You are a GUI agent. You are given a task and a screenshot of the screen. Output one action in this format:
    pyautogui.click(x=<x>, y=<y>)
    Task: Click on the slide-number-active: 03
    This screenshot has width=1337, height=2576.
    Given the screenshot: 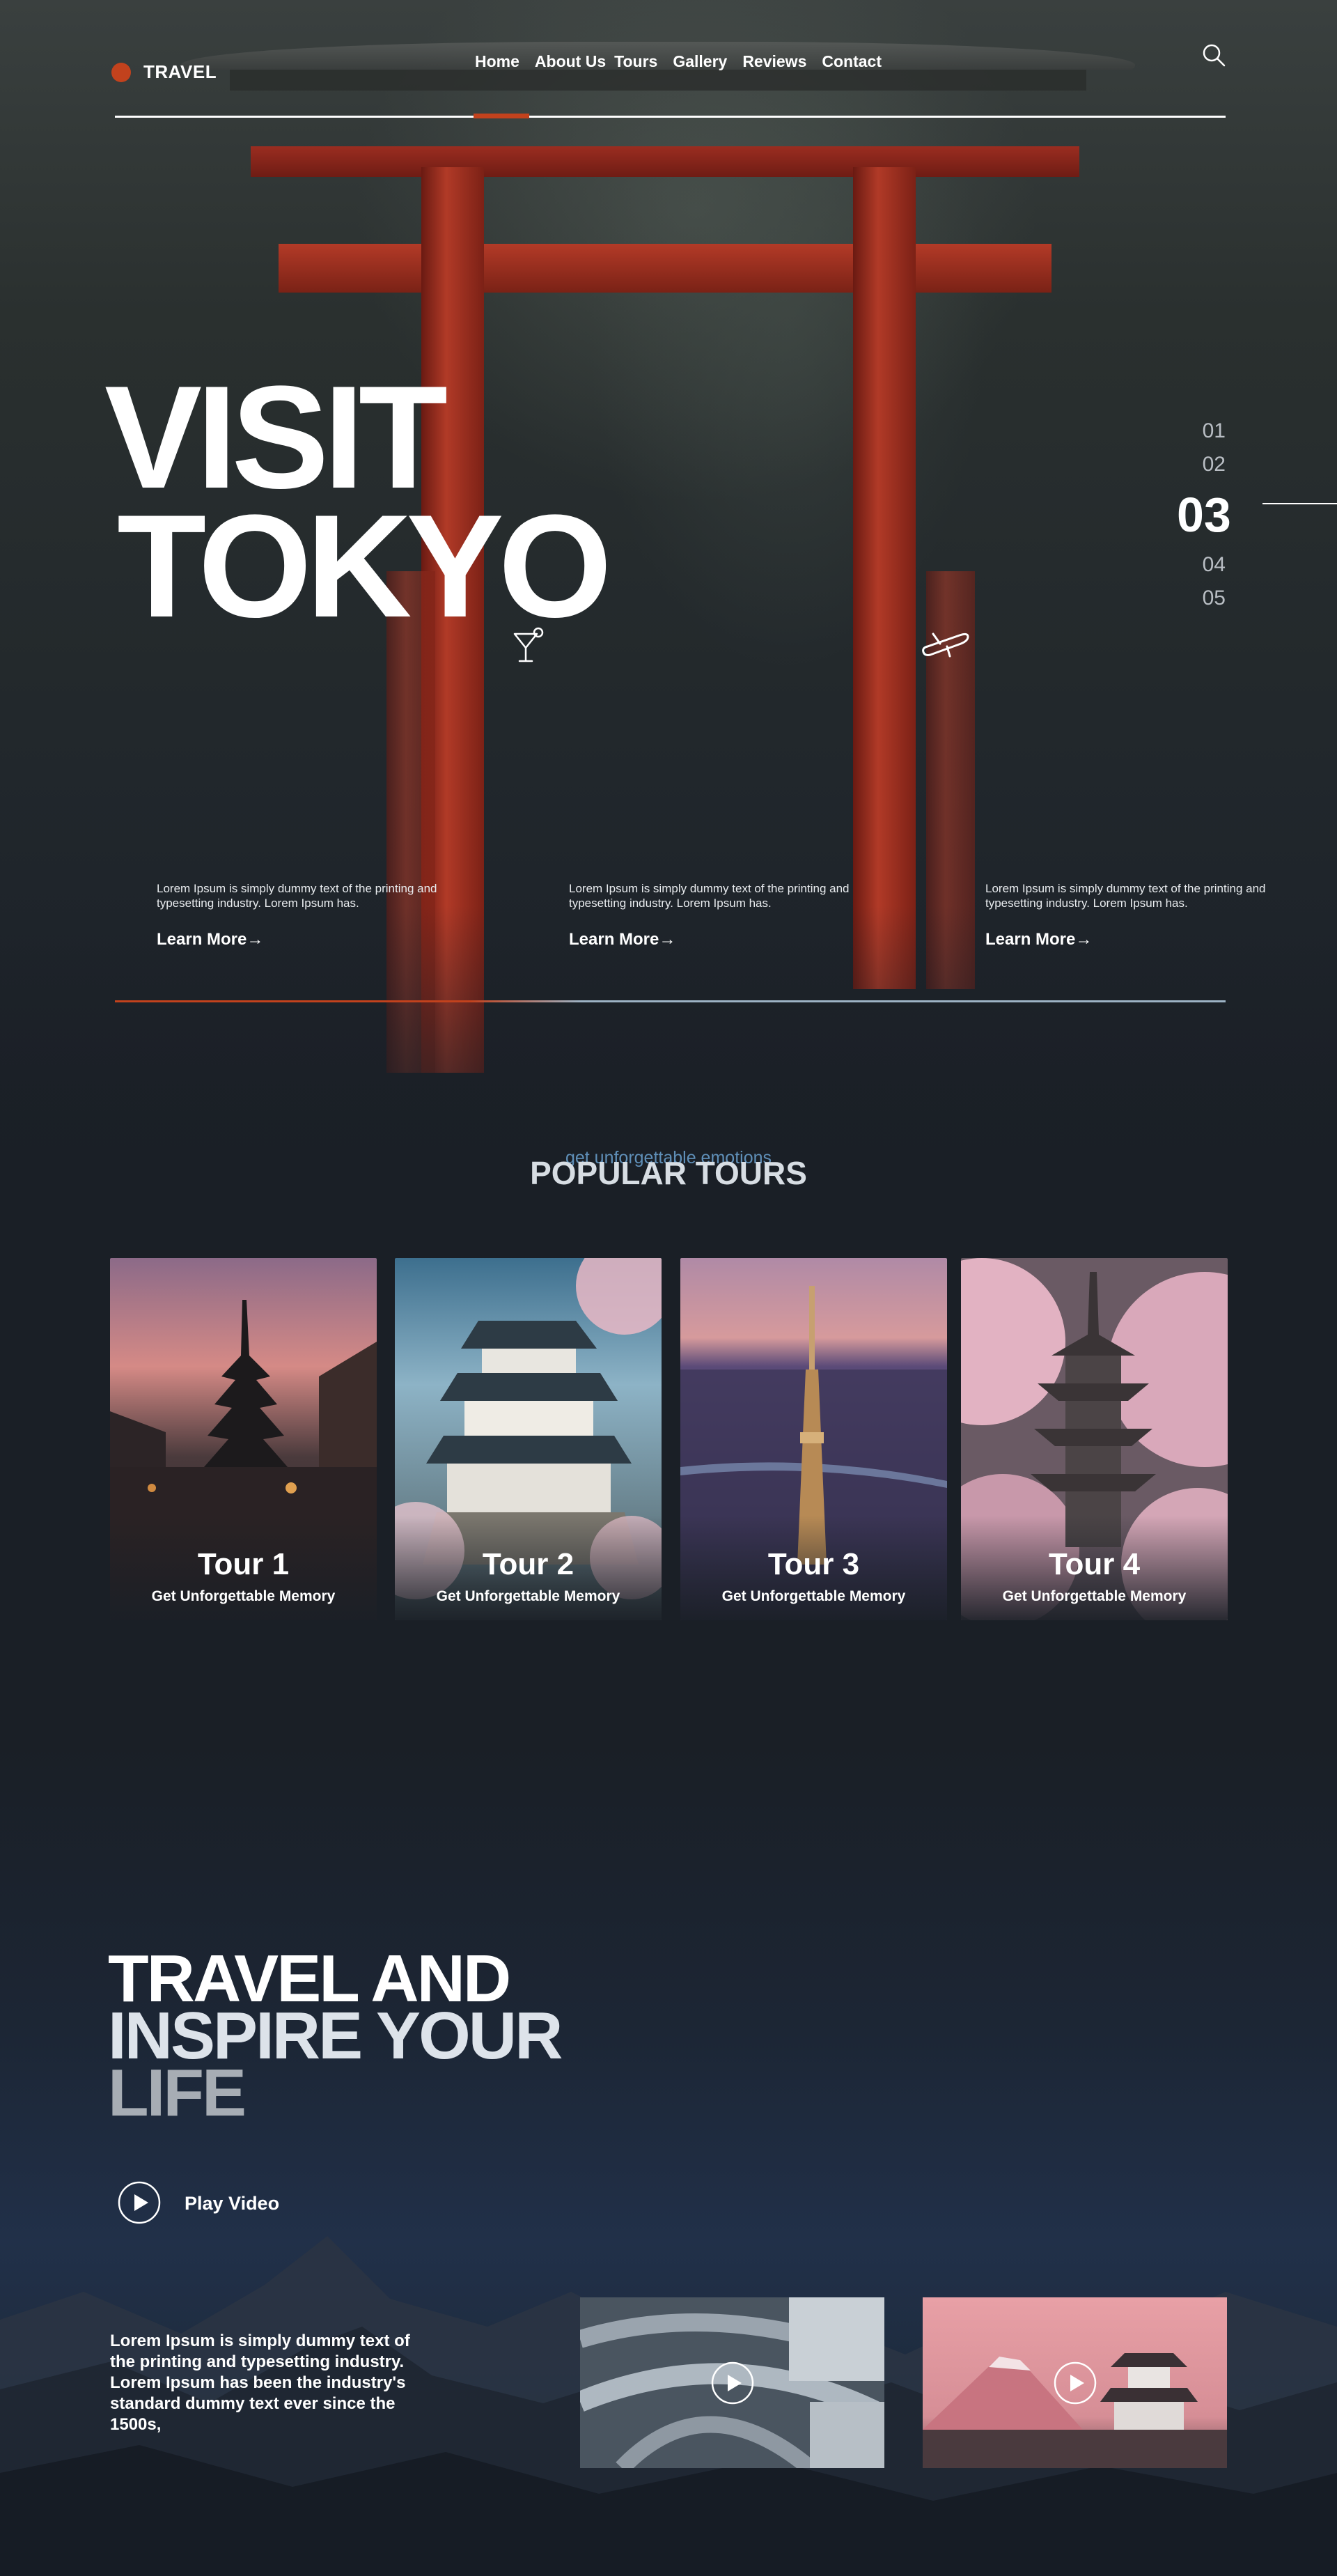 What is the action you would take?
    pyautogui.click(x=1204, y=514)
    